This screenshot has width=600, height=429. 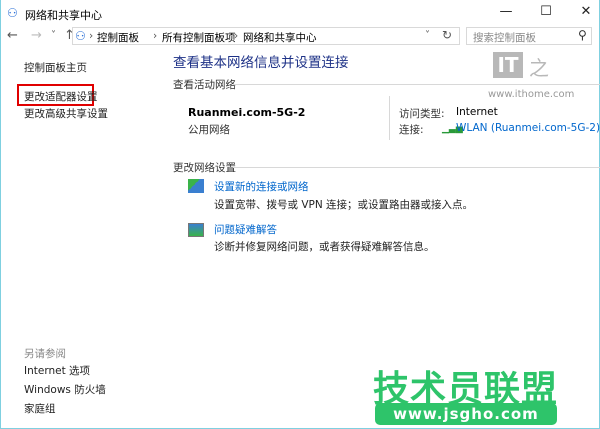 I want to click on search-input: 搜索控制面板, so click(x=529, y=36).